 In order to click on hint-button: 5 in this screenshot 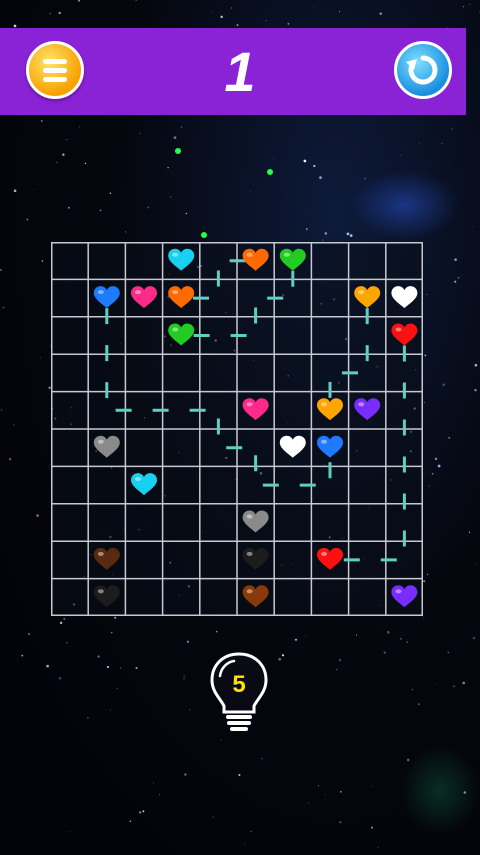, I will do `click(239, 692)`.